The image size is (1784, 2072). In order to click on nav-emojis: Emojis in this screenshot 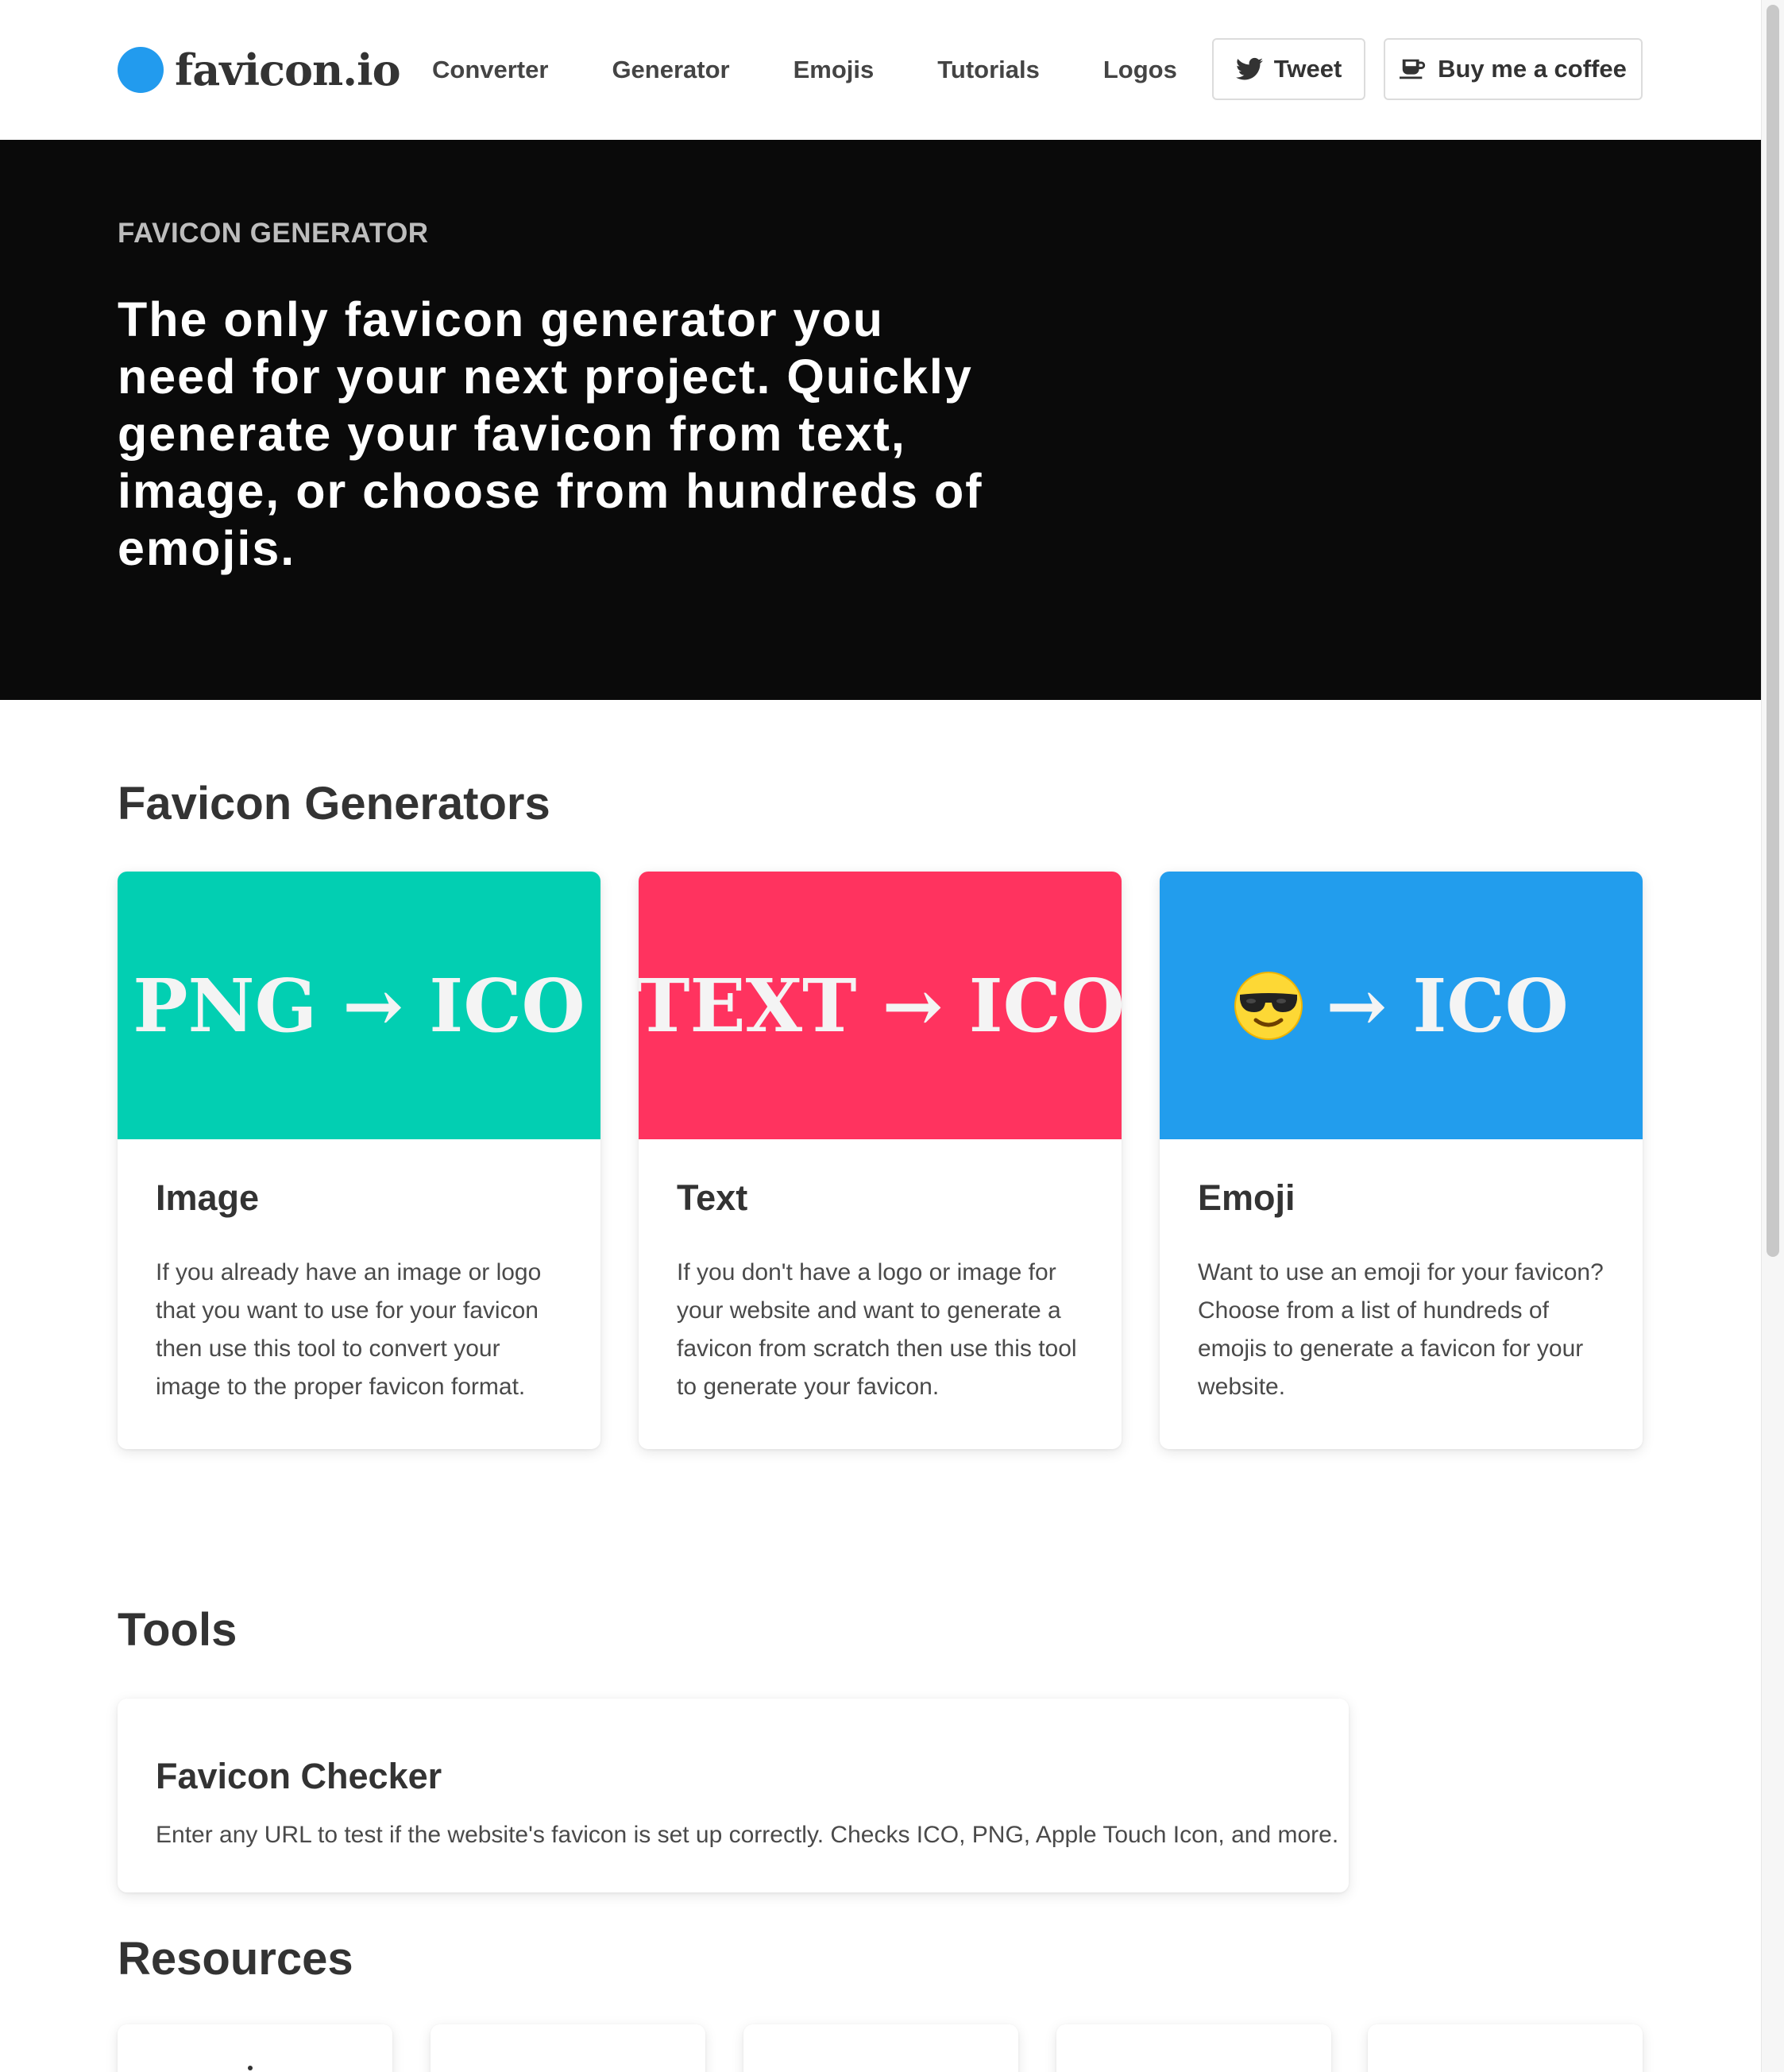, I will do `click(835, 70)`.